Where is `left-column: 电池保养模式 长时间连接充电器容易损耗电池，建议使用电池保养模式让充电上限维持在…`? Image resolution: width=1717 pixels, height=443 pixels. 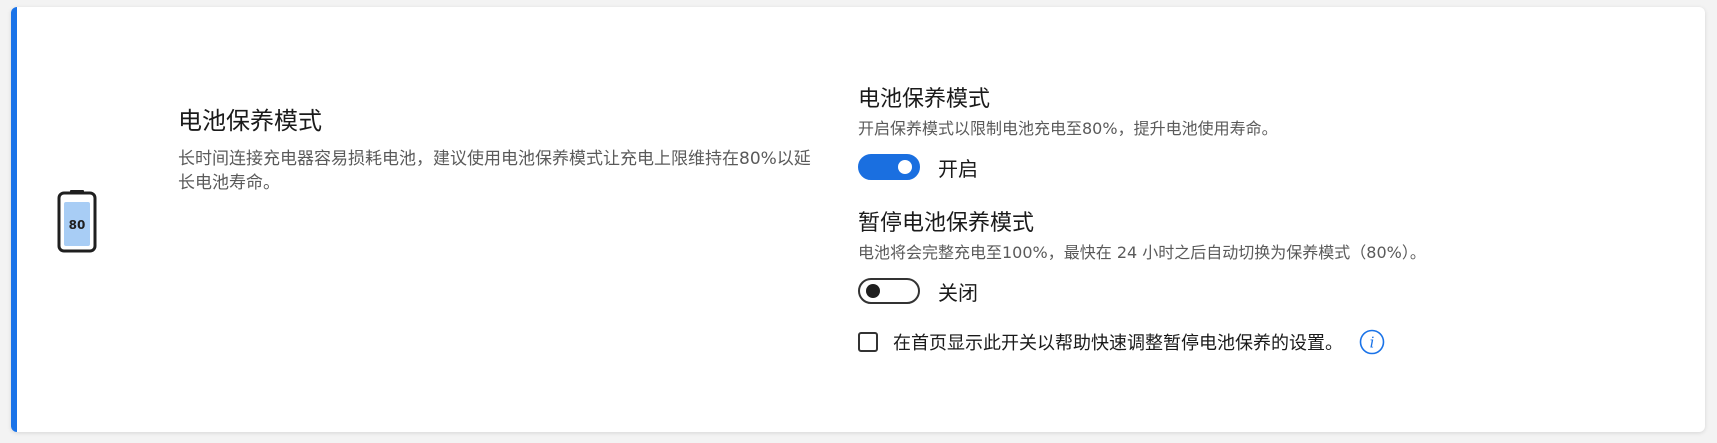 left-column: 电池保养模式 长时间连接充电器容易损耗电池，建议使用电池保养模式让充电上限维持在… is located at coordinates (503, 150).